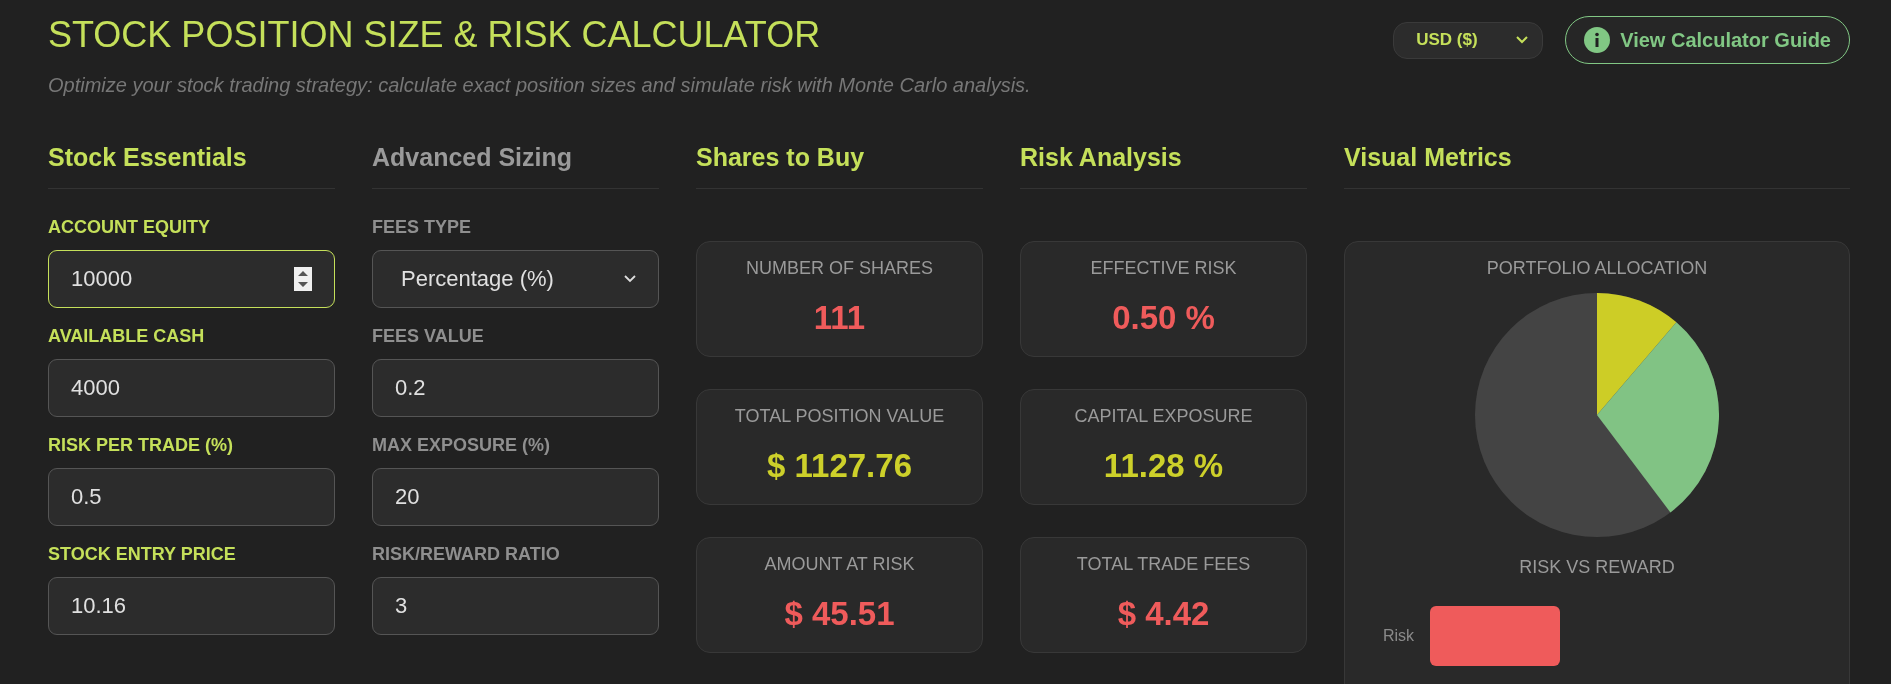 The width and height of the screenshot is (1891, 684). Describe the element at coordinates (141, 445) in the screenshot. I see `field-label: RISK PER TRADE (%)` at that location.